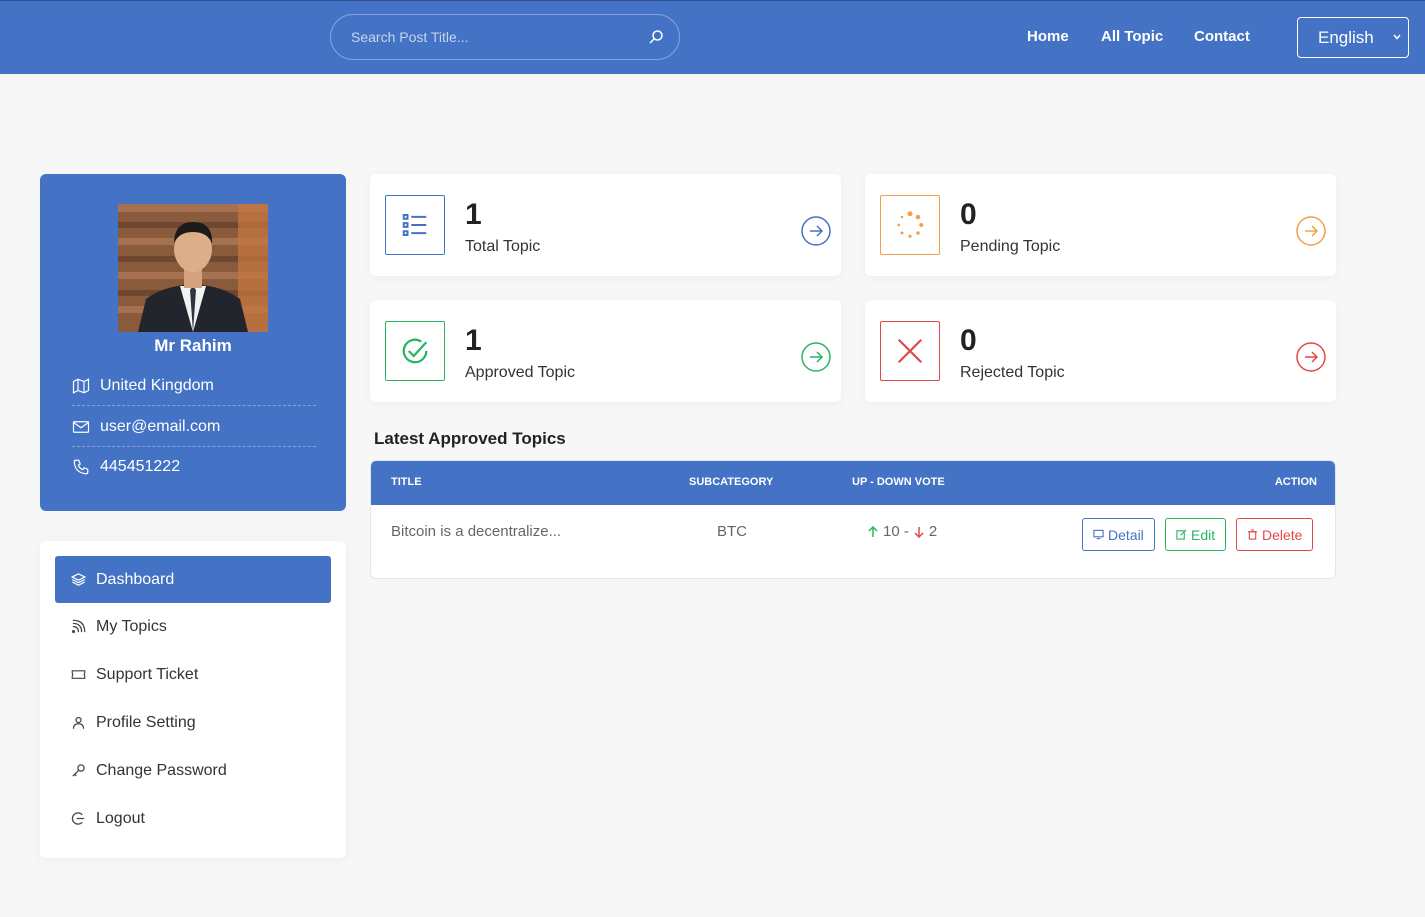 This screenshot has height=917, width=1425. I want to click on user-icon, so click(78, 722).